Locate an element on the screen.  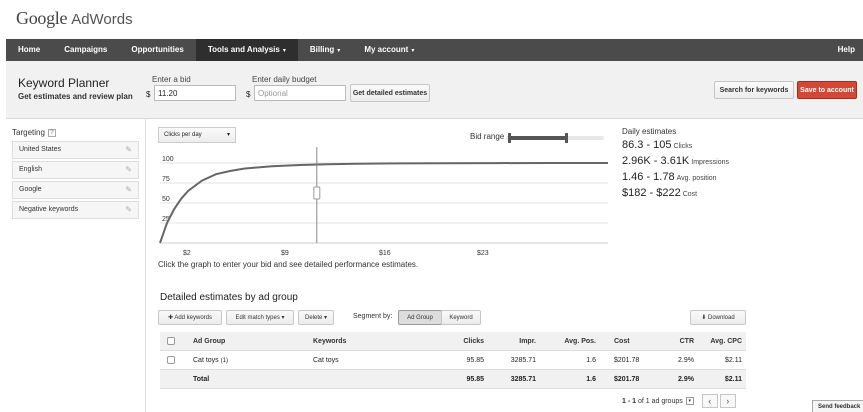
segment-ad-group-button: Ad Group is located at coordinates (420, 317).